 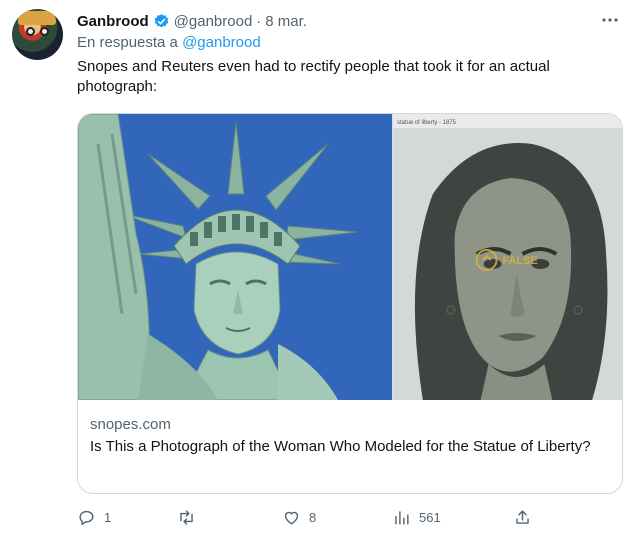 I want to click on action-bar: 1 8 561, so click(x=317, y=519).